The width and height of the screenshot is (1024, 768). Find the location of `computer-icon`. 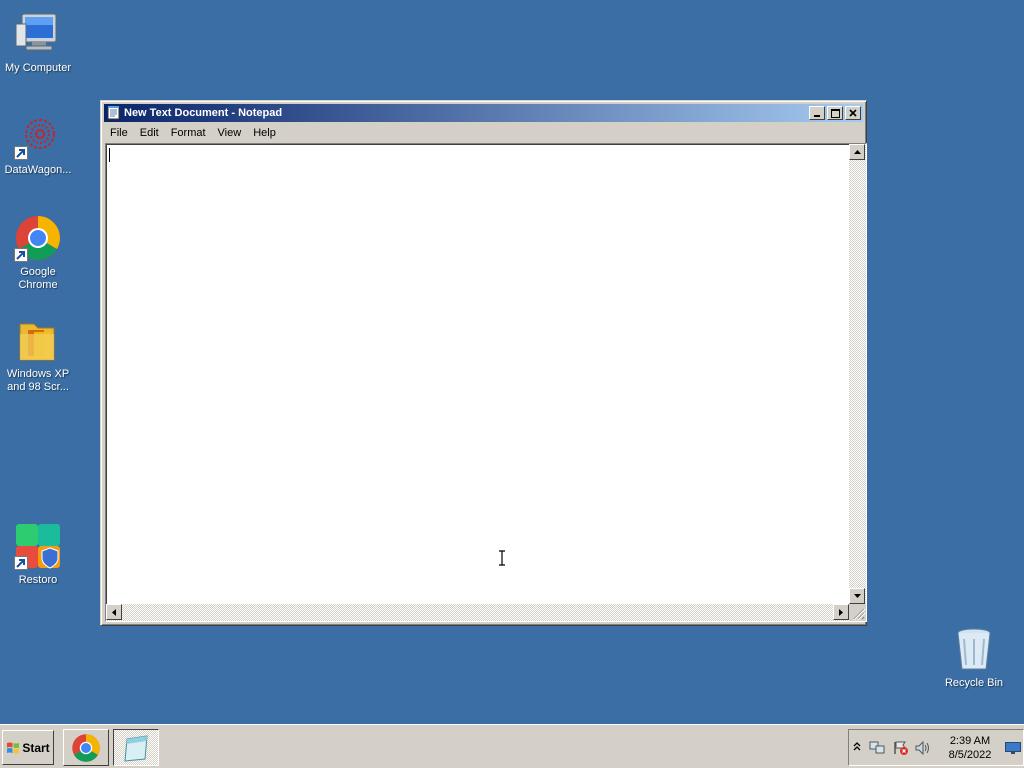

computer-icon is located at coordinates (38, 34).